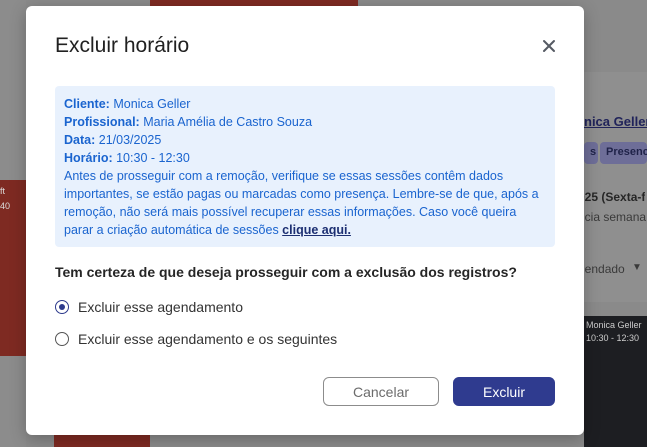 The width and height of the screenshot is (647, 447). I want to click on radio-checked, so click(62, 307).